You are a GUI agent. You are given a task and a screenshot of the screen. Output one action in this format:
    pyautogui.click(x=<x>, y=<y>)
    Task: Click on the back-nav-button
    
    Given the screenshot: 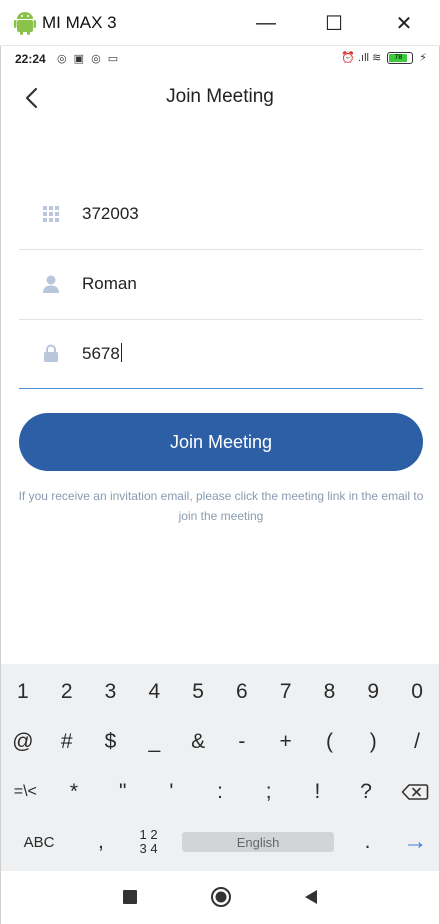 What is the action you would take?
    pyautogui.click(x=311, y=897)
    